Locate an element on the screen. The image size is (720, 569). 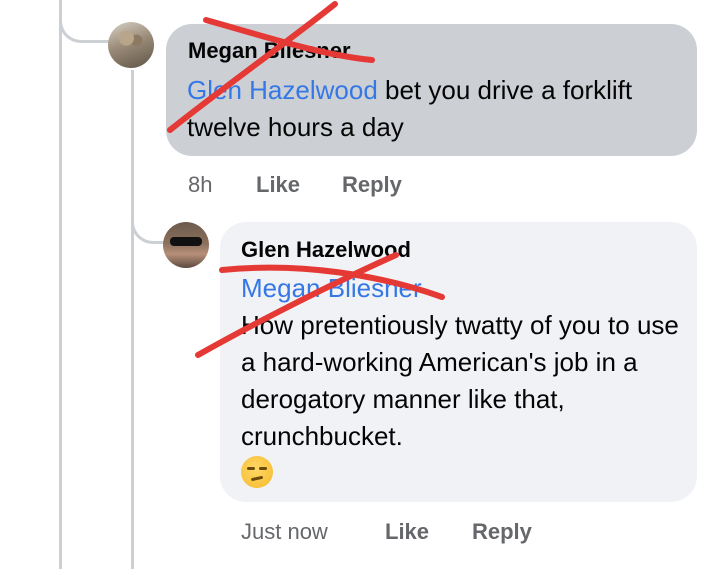
thread-connector-curve is located at coordinates (84, 21).